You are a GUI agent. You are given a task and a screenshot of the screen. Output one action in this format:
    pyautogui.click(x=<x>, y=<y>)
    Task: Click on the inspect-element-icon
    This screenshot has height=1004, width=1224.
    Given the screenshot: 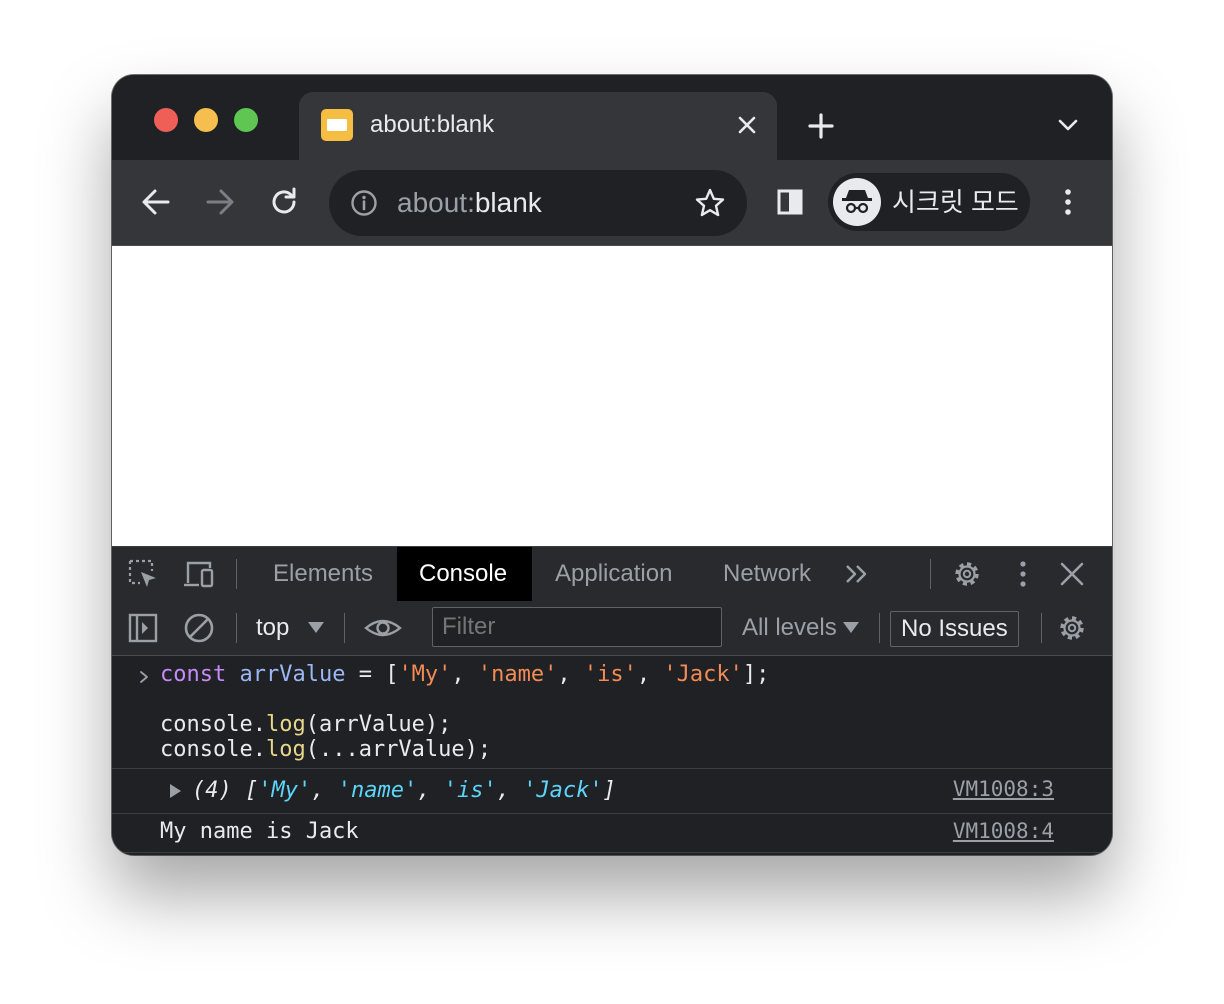 What is the action you would take?
    pyautogui.click(x=143, y=574)
    